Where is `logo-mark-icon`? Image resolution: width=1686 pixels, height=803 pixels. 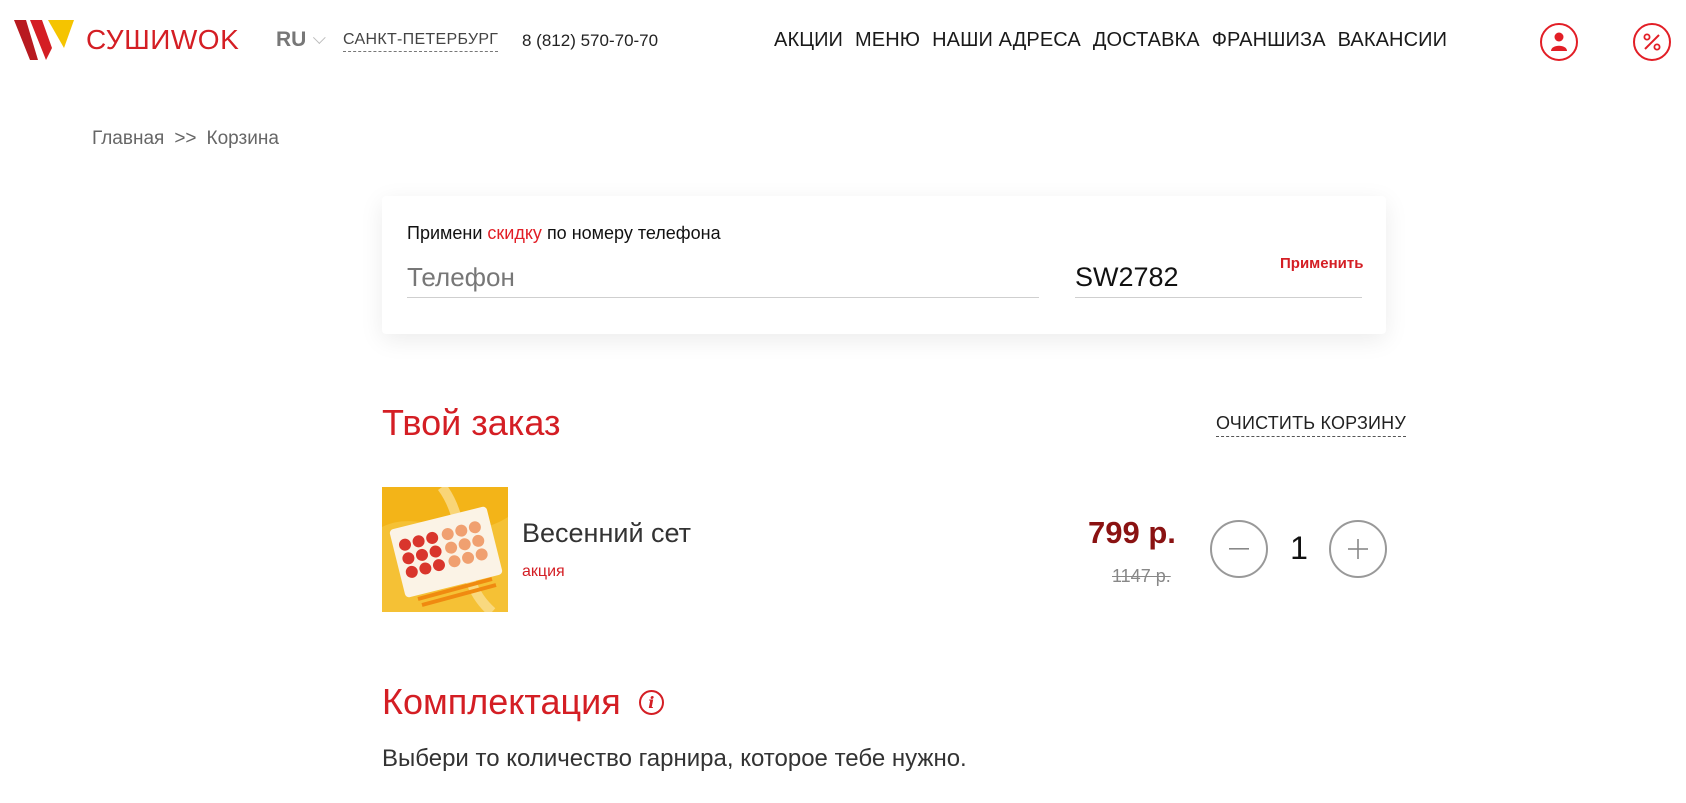
logo-mark-icon is located at coordinates (44, 40).